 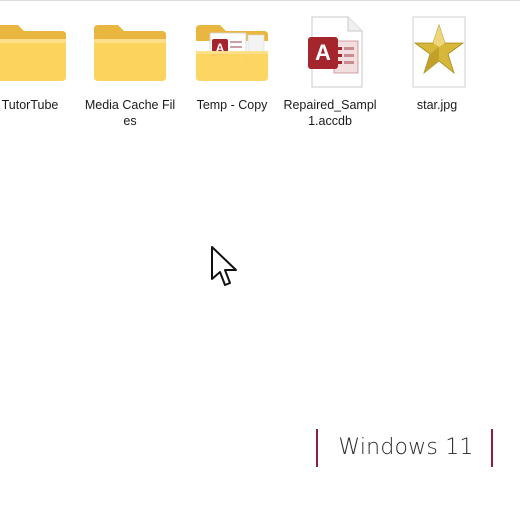 I want to click on file-item-star-jpg: star.jpg, so click(x=437, y=62).